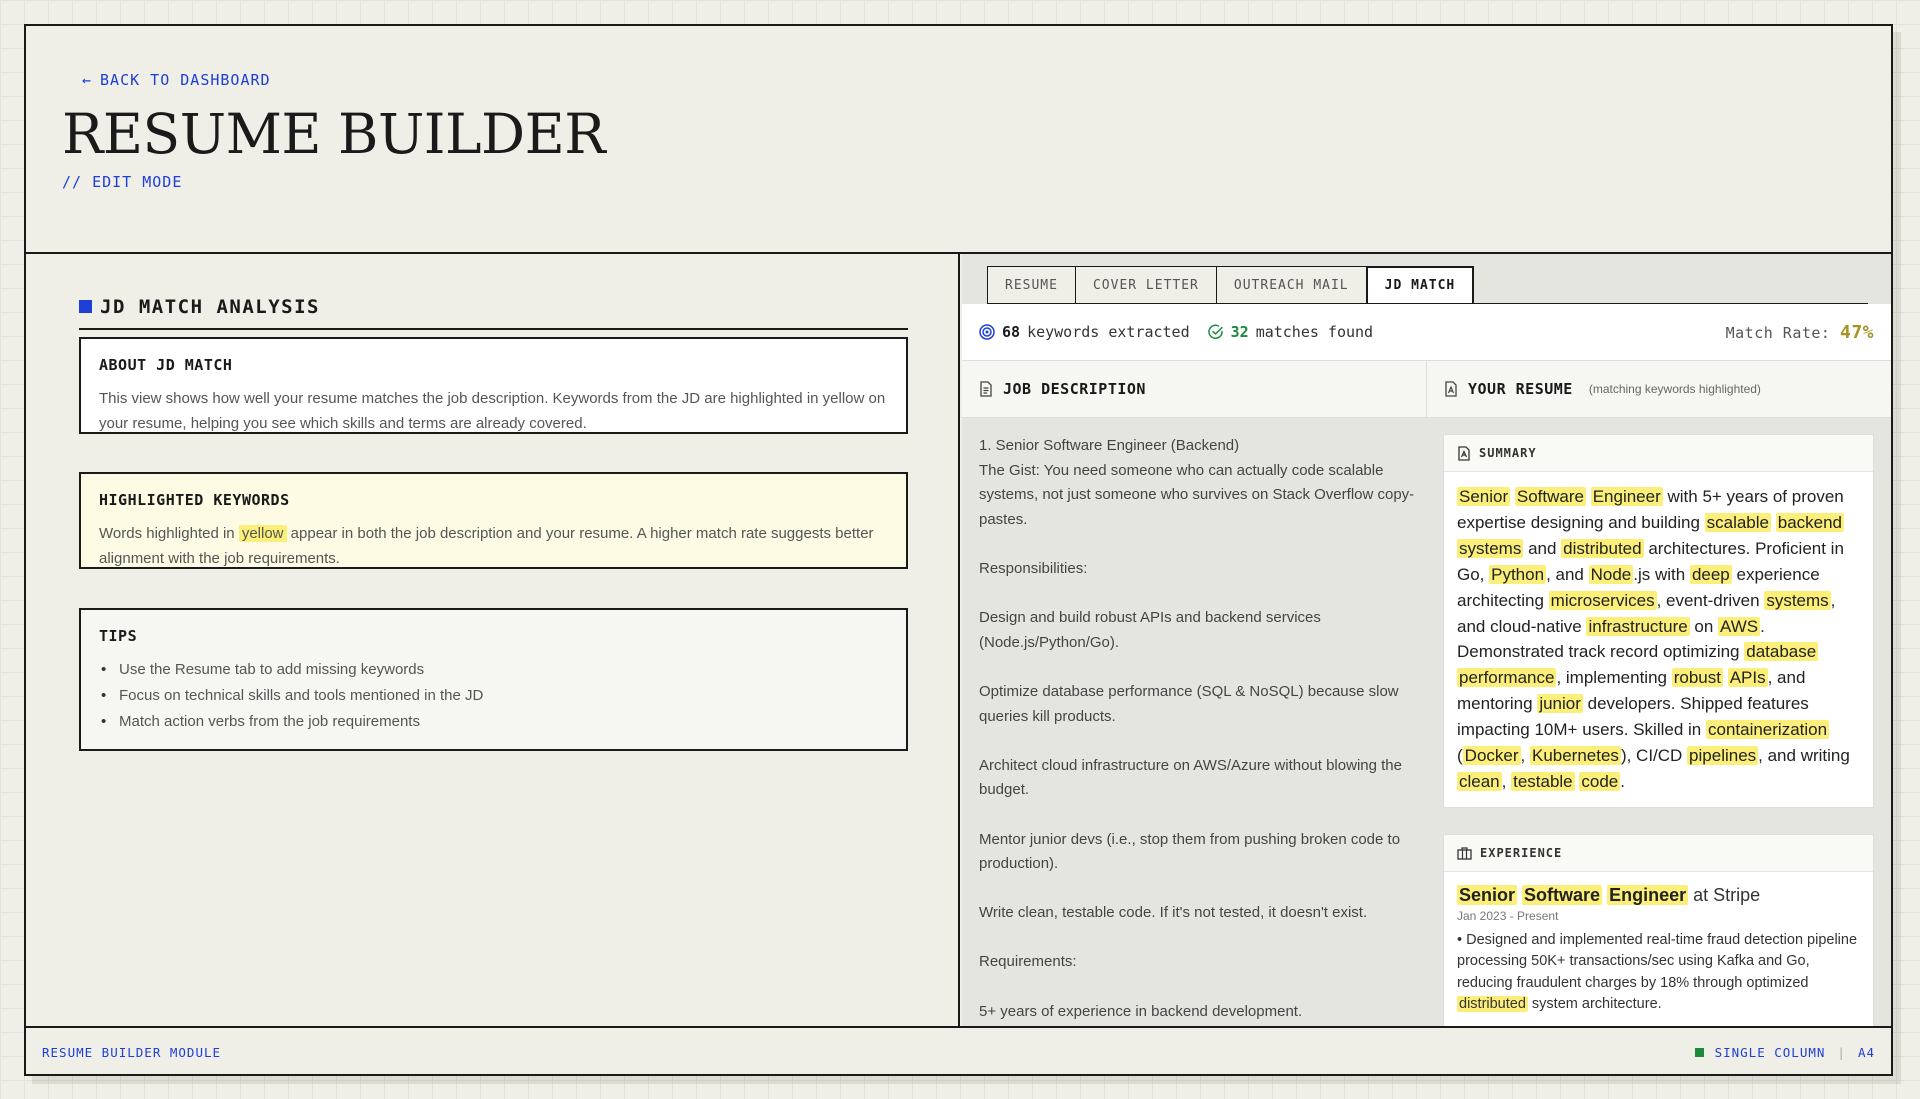 The image size is (1920, 1099). What do you see at coordinates (1542, 548) in the screenshot?
I see `text-segment: and` at bounding box center [1542, 548].